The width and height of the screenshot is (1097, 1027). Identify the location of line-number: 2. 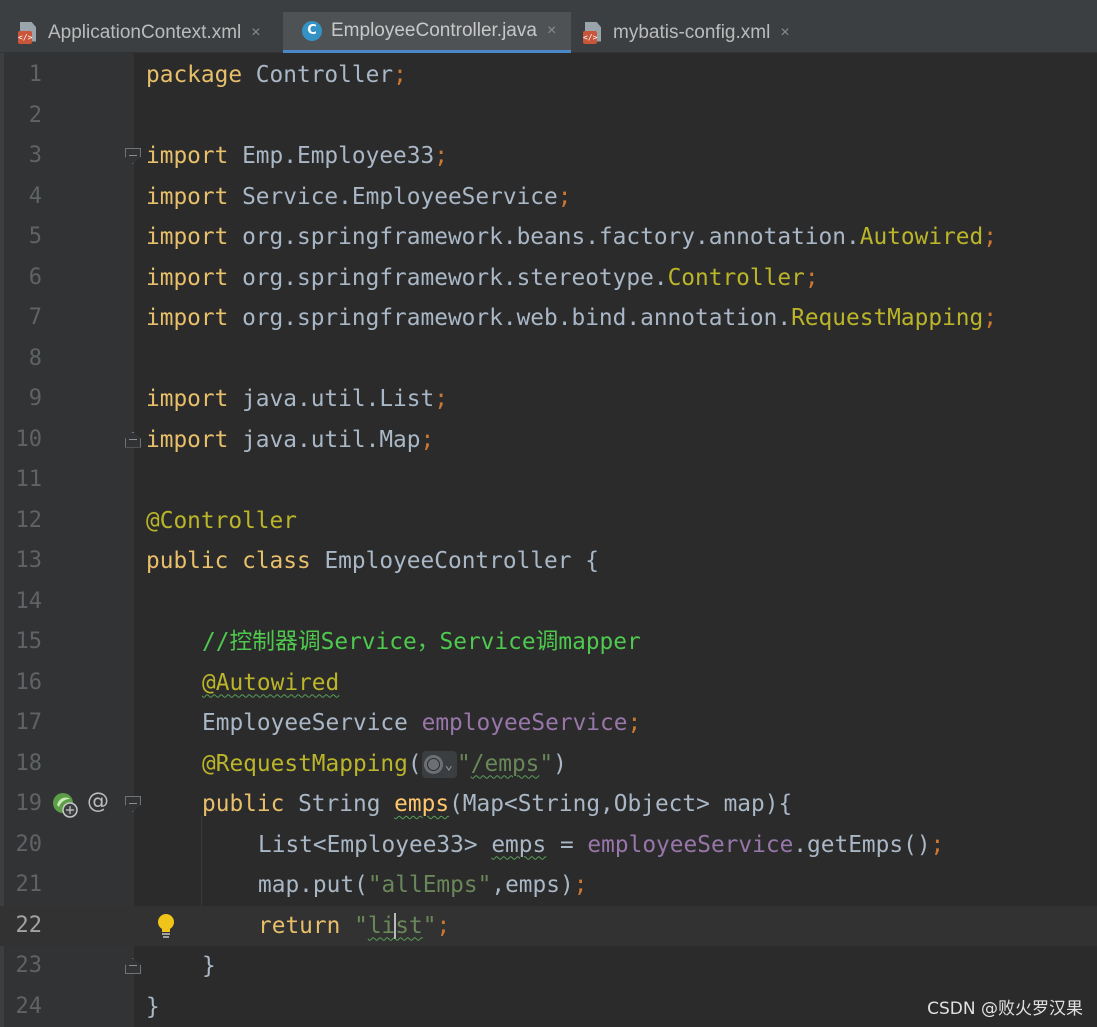
(35, 115).